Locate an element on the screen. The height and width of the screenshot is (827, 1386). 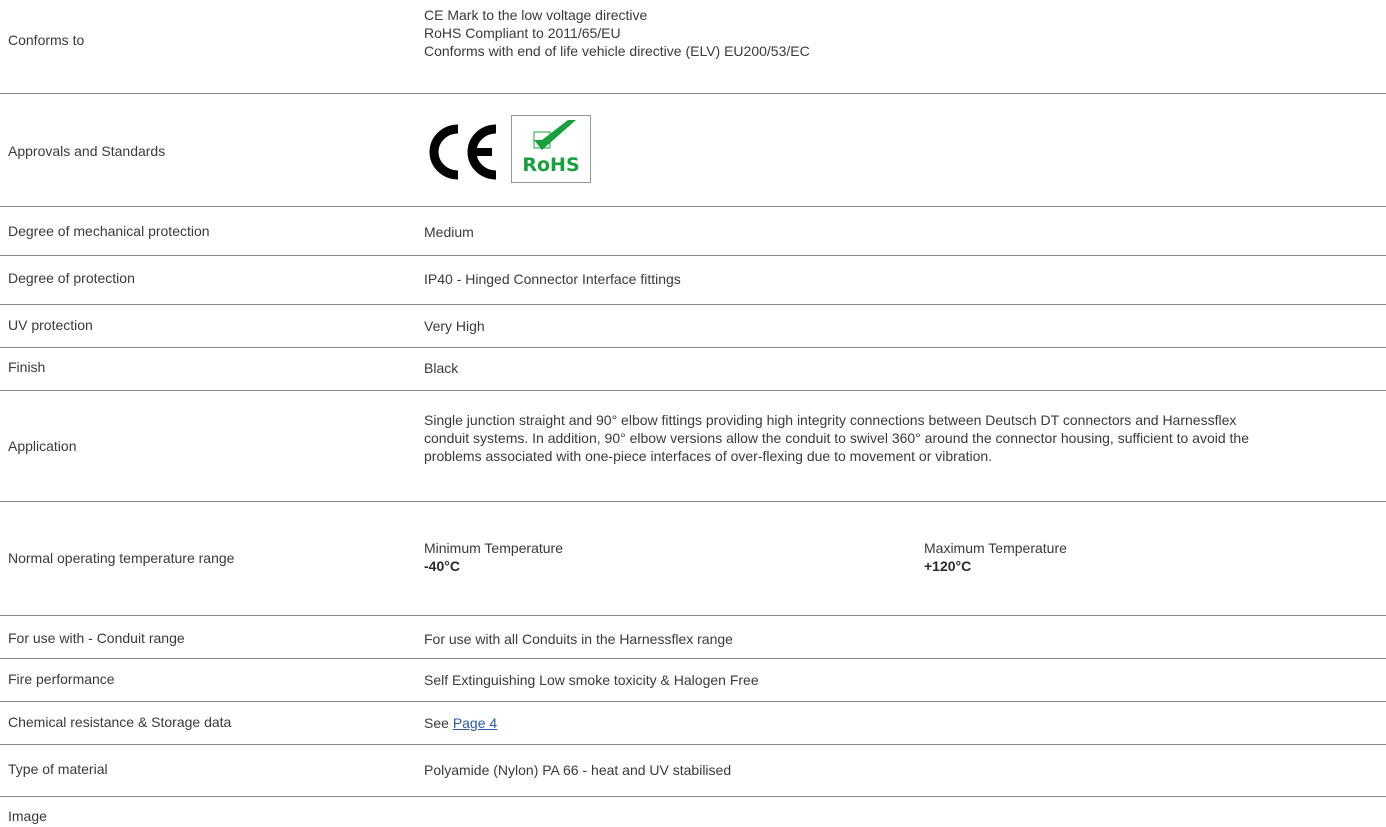
rohs-logo: RoHS is located at coordinates (551, 149).